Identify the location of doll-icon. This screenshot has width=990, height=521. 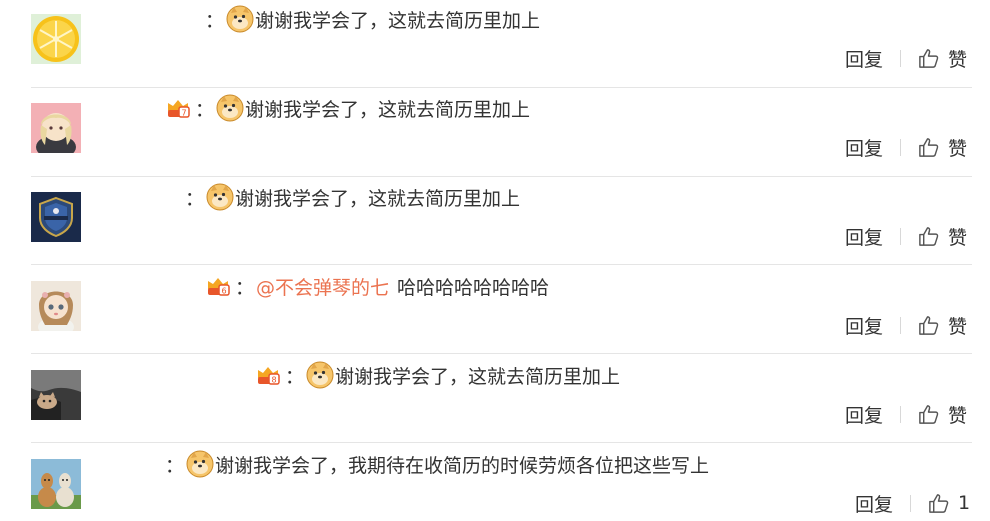
(56, 306).